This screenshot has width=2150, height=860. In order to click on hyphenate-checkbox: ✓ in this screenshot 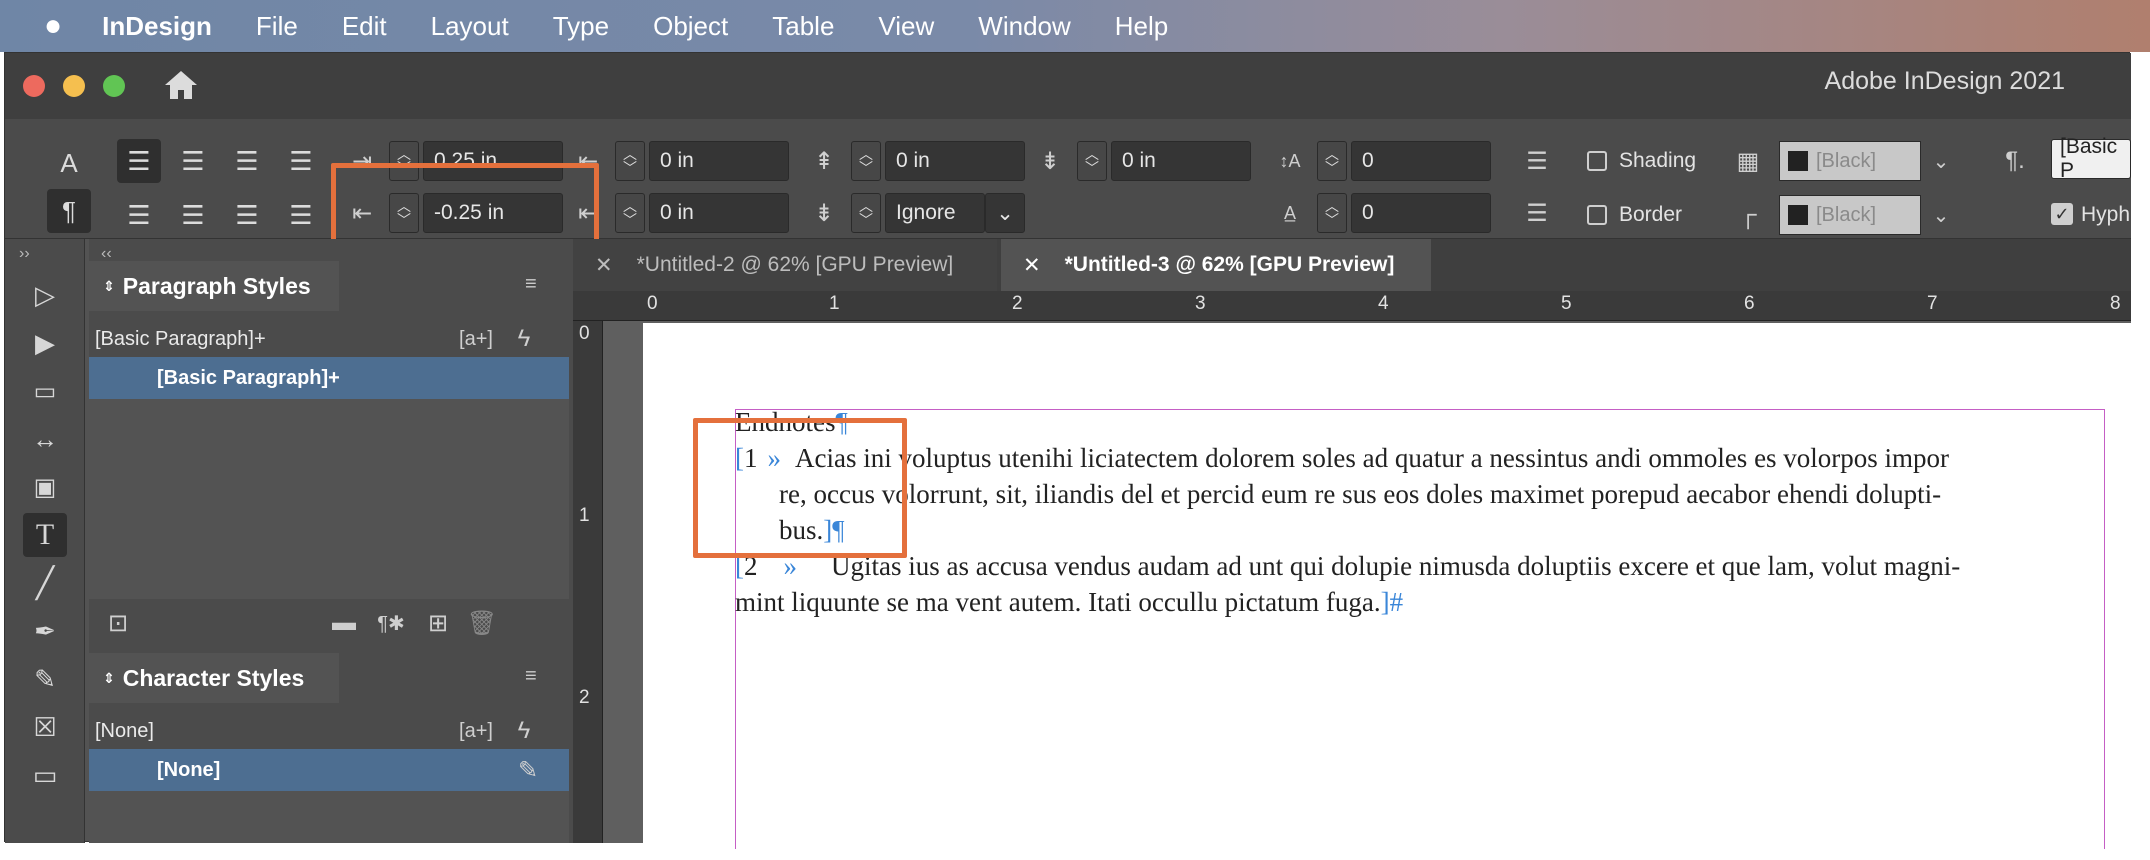, I will do `click(2062, 214)`.